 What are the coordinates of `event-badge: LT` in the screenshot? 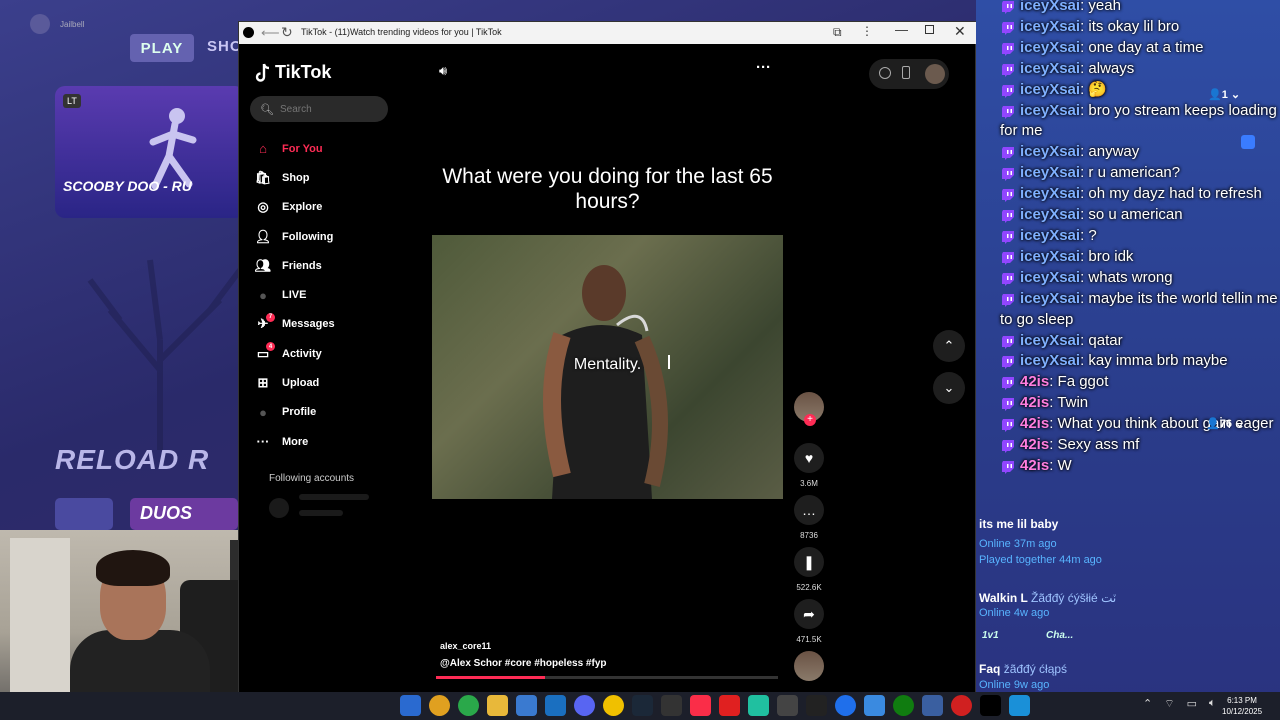 It's located at (72, 101).